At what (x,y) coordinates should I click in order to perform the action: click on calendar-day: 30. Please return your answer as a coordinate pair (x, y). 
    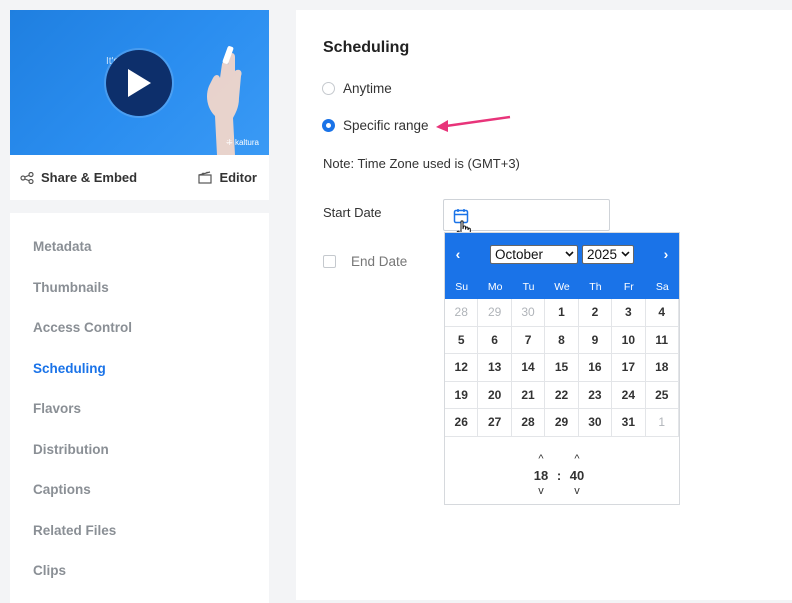
    Looking at the image, I should click on (595, 423).